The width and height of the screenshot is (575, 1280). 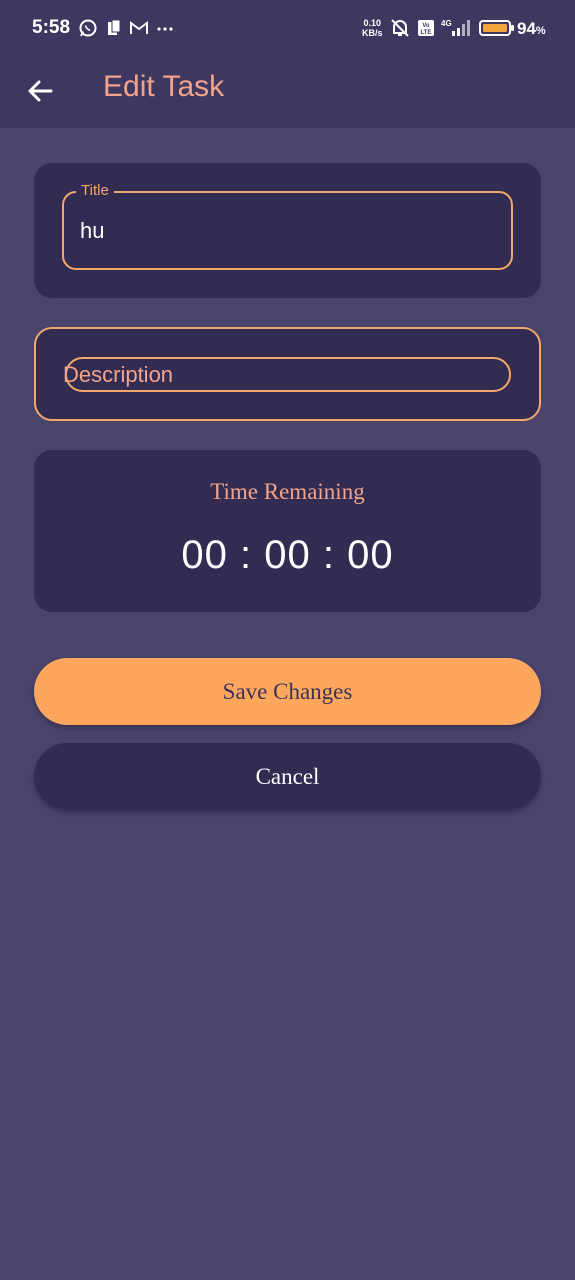 I want to click on app-bar: Edit Task, so click(x=287, y=93).